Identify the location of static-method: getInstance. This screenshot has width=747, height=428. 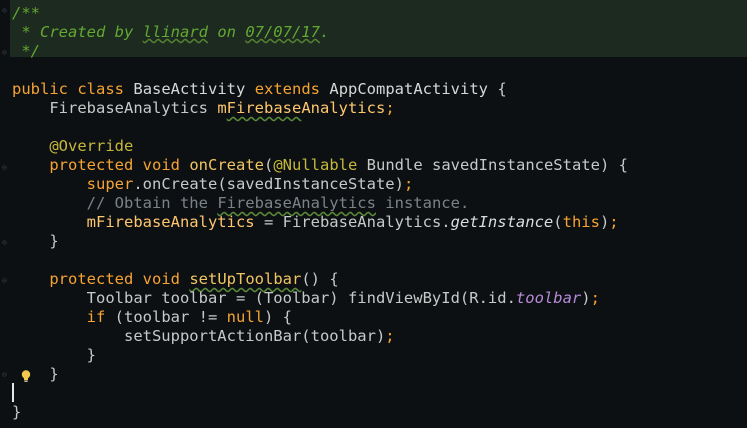
(502, 222).